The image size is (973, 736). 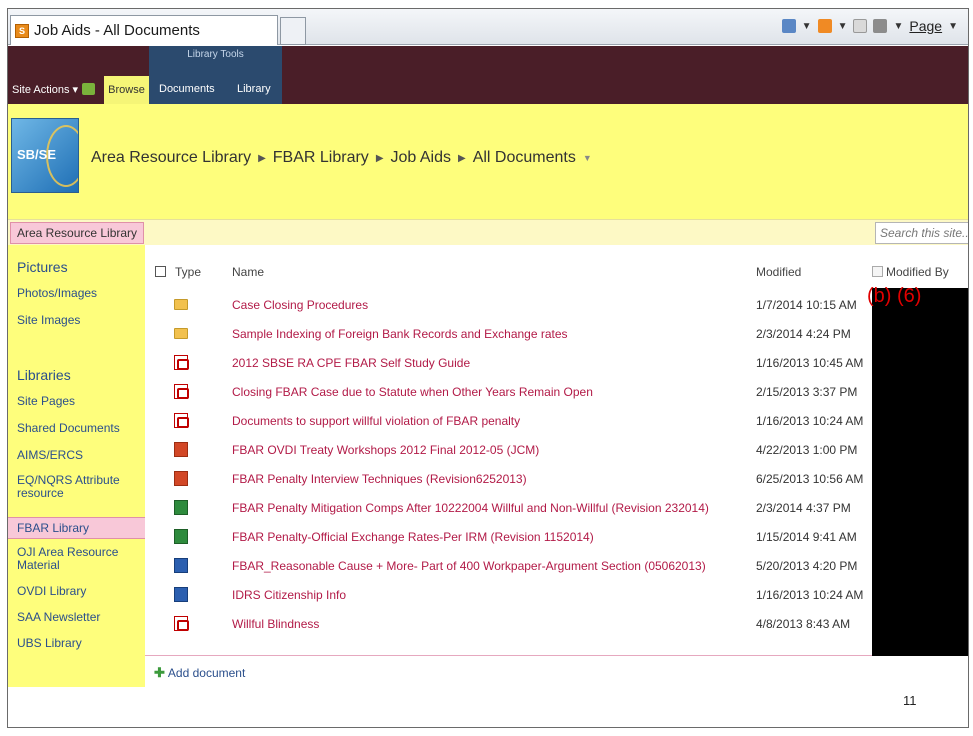 What do you see at coordinates (79, 617) in the screenshot?
I see `ql-item-saa-newsletter: SAA Newsletter` at bounding box center [79, 617].